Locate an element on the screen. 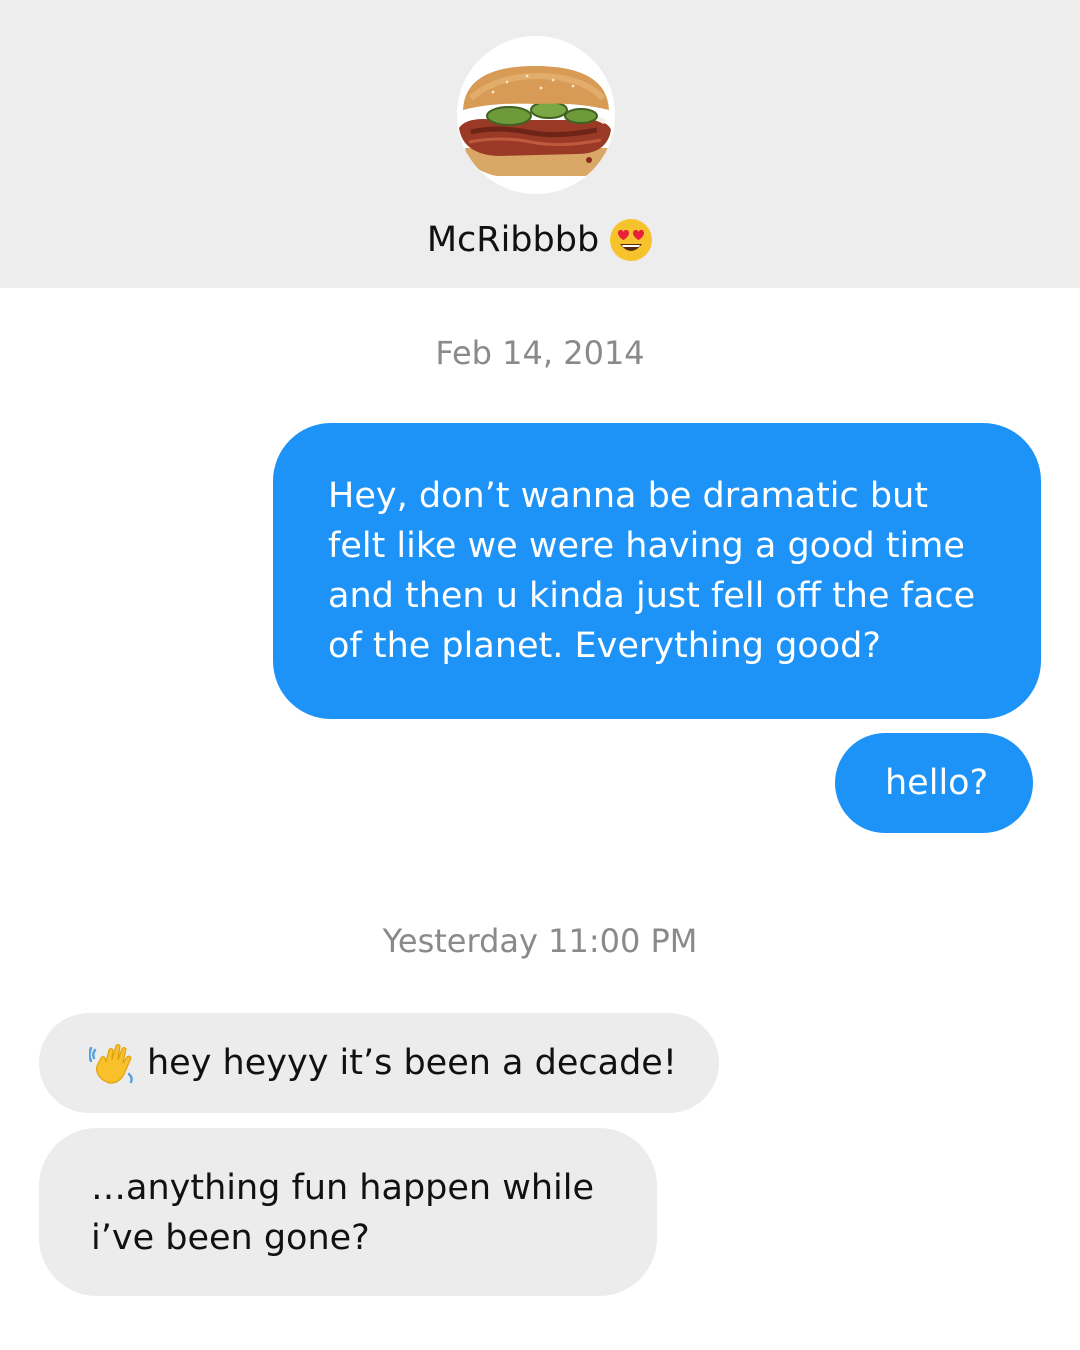  conversation-timestamp: Yesterday 11:00 PM is located at coordinates (540, 941).